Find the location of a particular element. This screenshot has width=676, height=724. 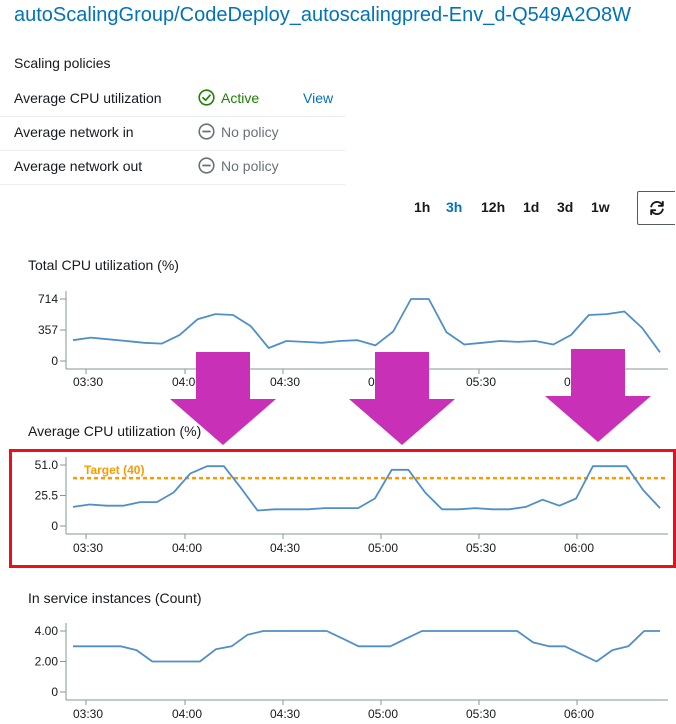

annotation-arrows is located at coordinates (410, 397).